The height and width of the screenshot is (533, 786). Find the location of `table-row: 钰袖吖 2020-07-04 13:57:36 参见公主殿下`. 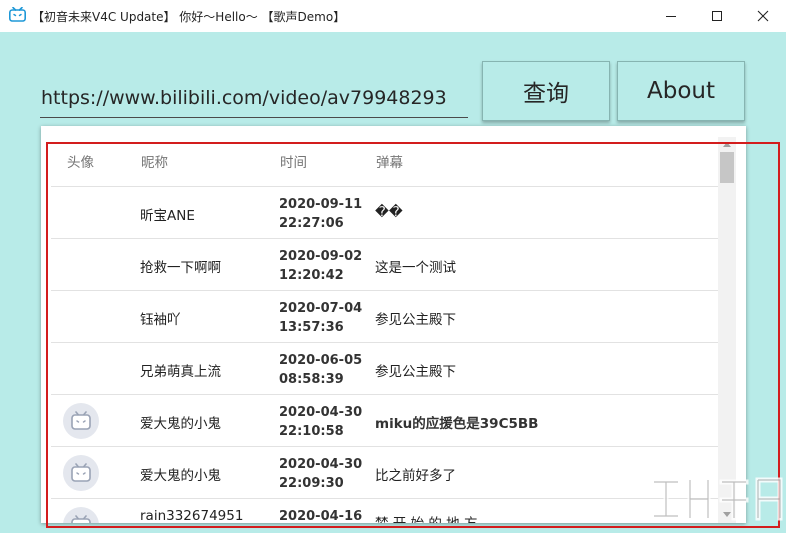

table-row: 钰袖吖 2020-07-04 13:57:36 参见公主殿下 is located at coordinates (385, 317).